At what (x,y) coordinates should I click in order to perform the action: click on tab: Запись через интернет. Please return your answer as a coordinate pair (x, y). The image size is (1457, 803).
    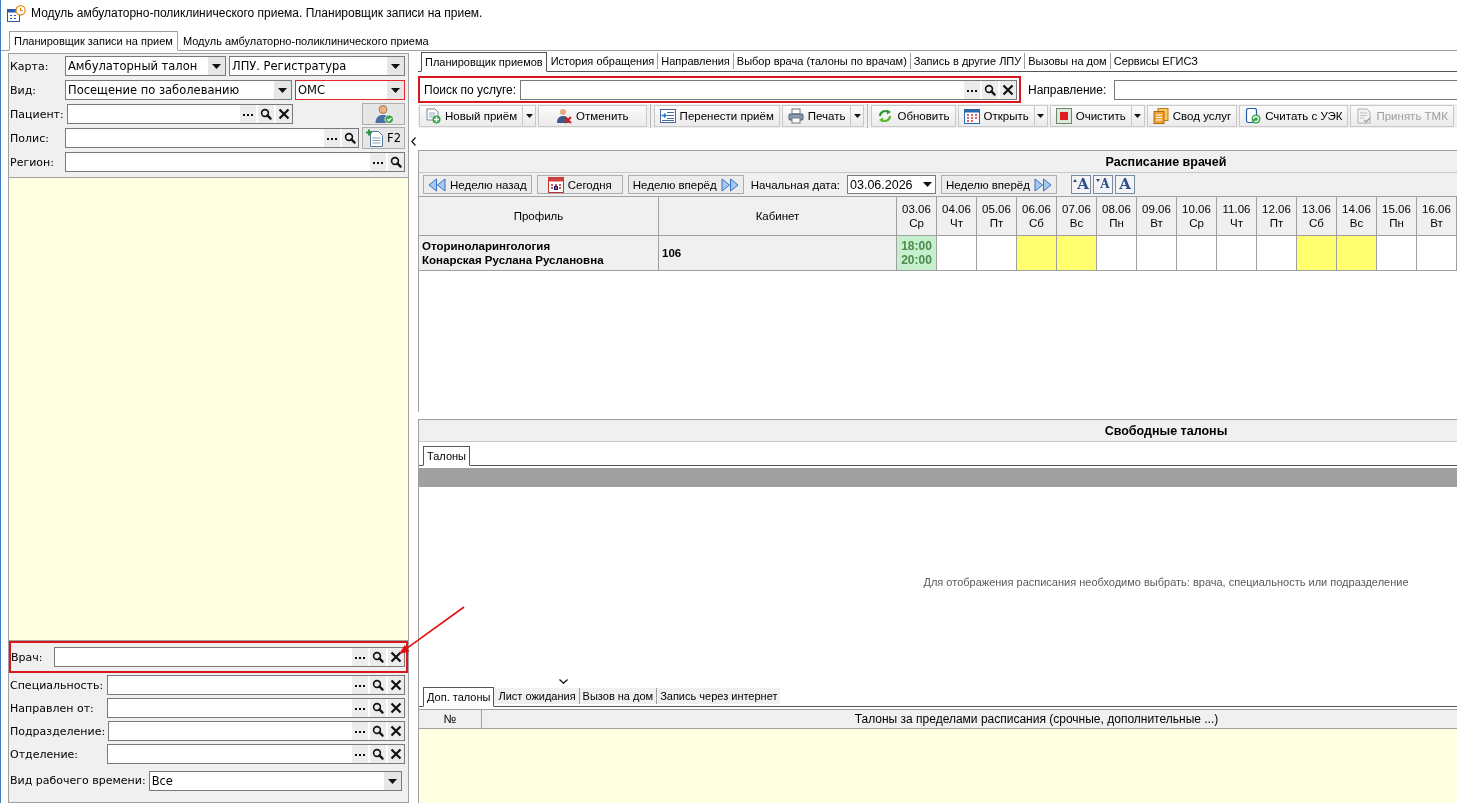
    Looking at the image, I should click on (718, 696).